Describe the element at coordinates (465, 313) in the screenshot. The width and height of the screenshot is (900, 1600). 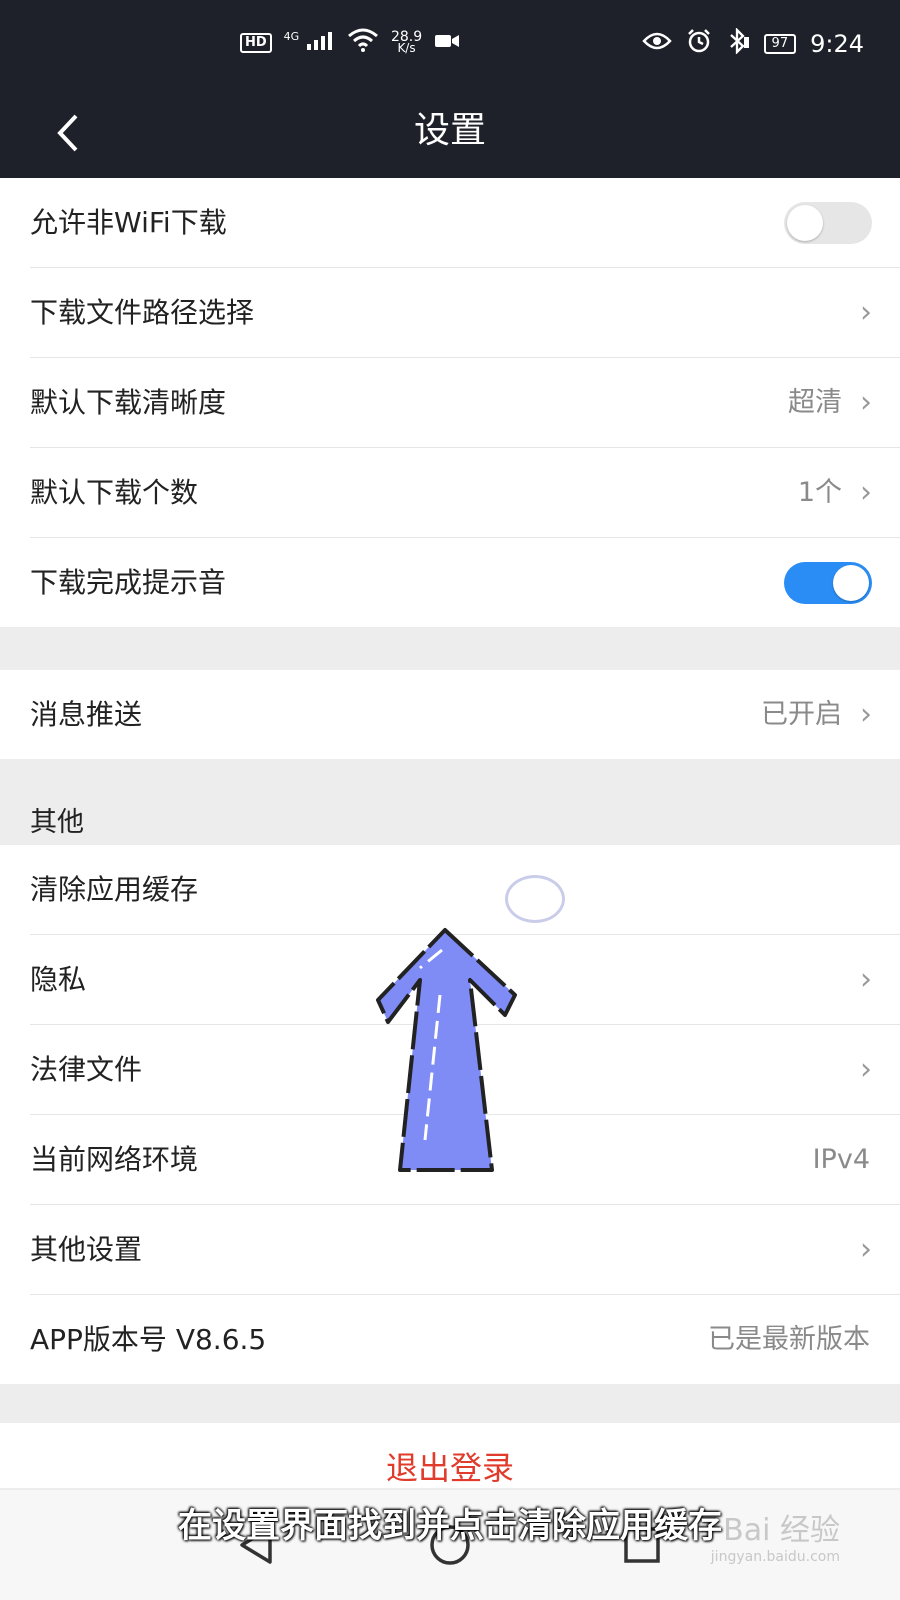
I see `row-download-path: 下载文件路径选择 ›` at that location.